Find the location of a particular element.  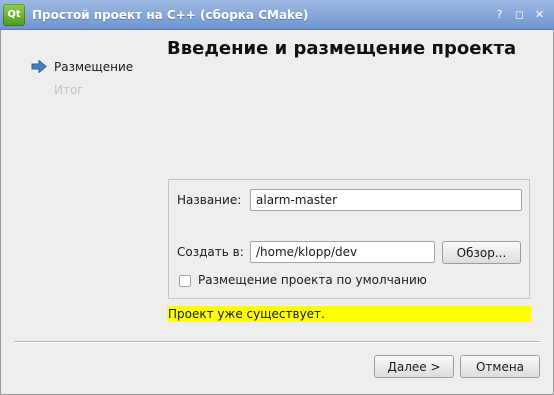

project-path-input: /home/klopp/dev is located at coordinates (342, 252).